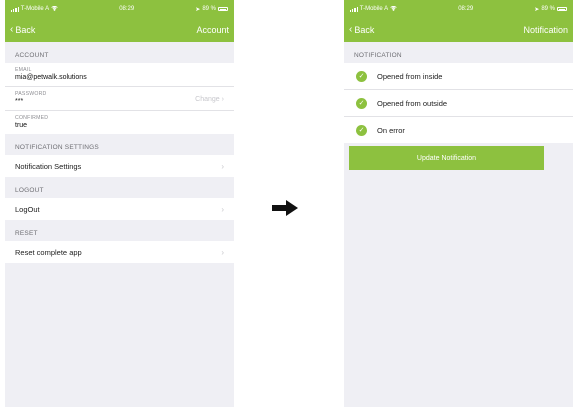 Image resolution: width=574 pixels, height=407 pixels. I want to click on section-header-notification: NOTIFICATION, so click(378, 55).